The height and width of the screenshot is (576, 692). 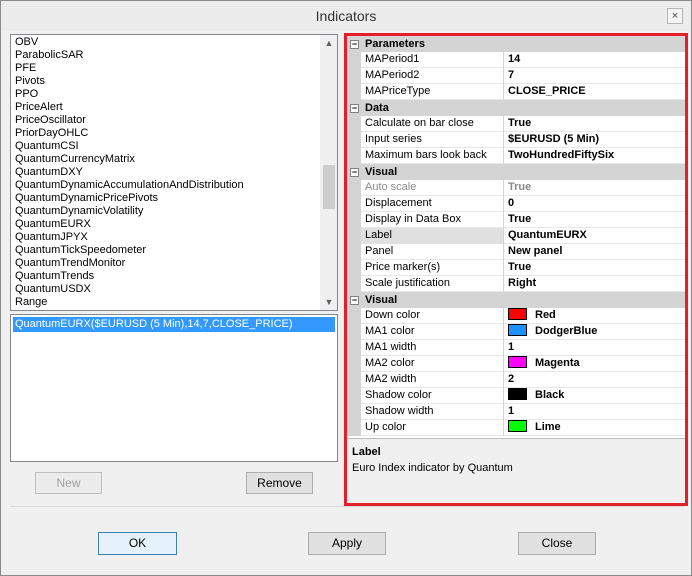 What do you see at coordinates (329, 43) in the screenshot?
I see `scroll-up-icon: ▲` at bounding box center [329, 43].